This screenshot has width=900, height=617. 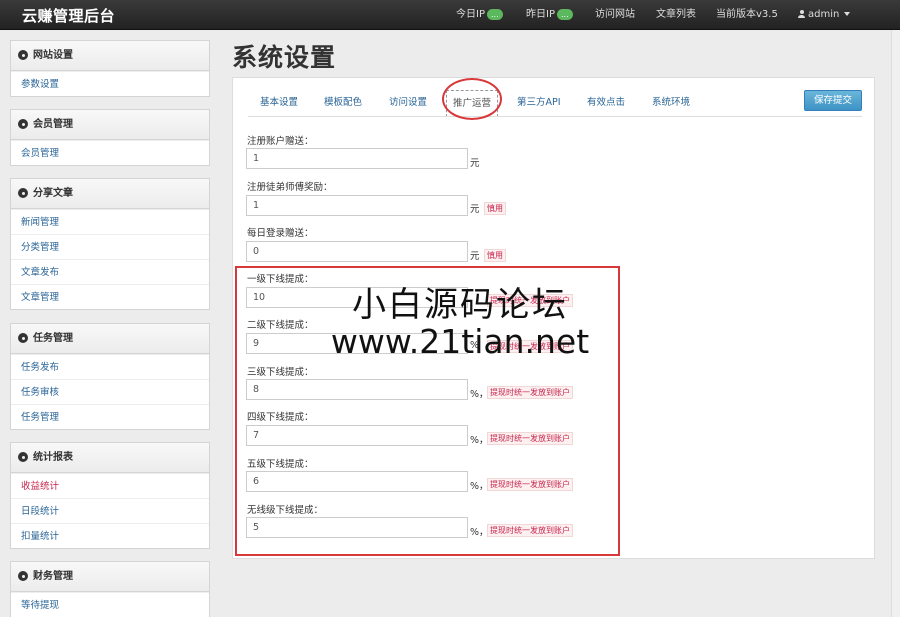 What do you see at coordinates (555, 116) in the screenshot?
I see `tab-divider` at bounding box center [555, 116].